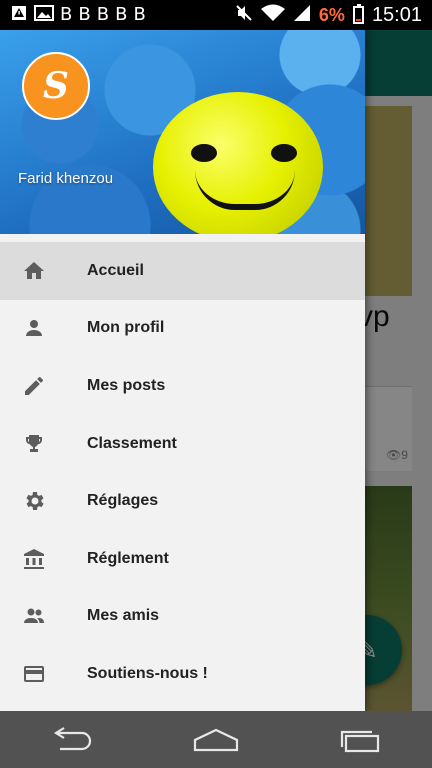 Image resolution: width=432 pixels, height=768 pixels. What do you see at coordinates (34, 501) in the screenshot?
I see `gear-icon` at bounding box center [34, 501].